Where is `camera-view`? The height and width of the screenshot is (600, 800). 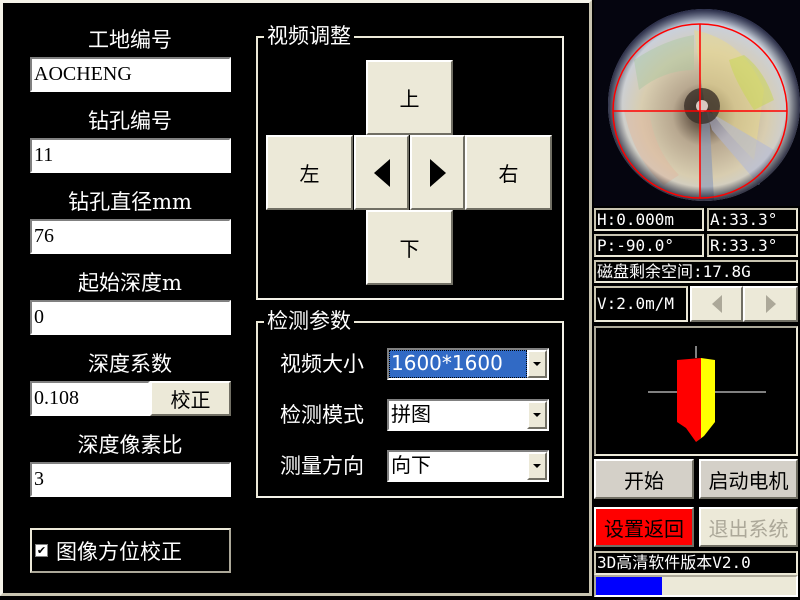
camera-view is located at coordinates (697, 103).